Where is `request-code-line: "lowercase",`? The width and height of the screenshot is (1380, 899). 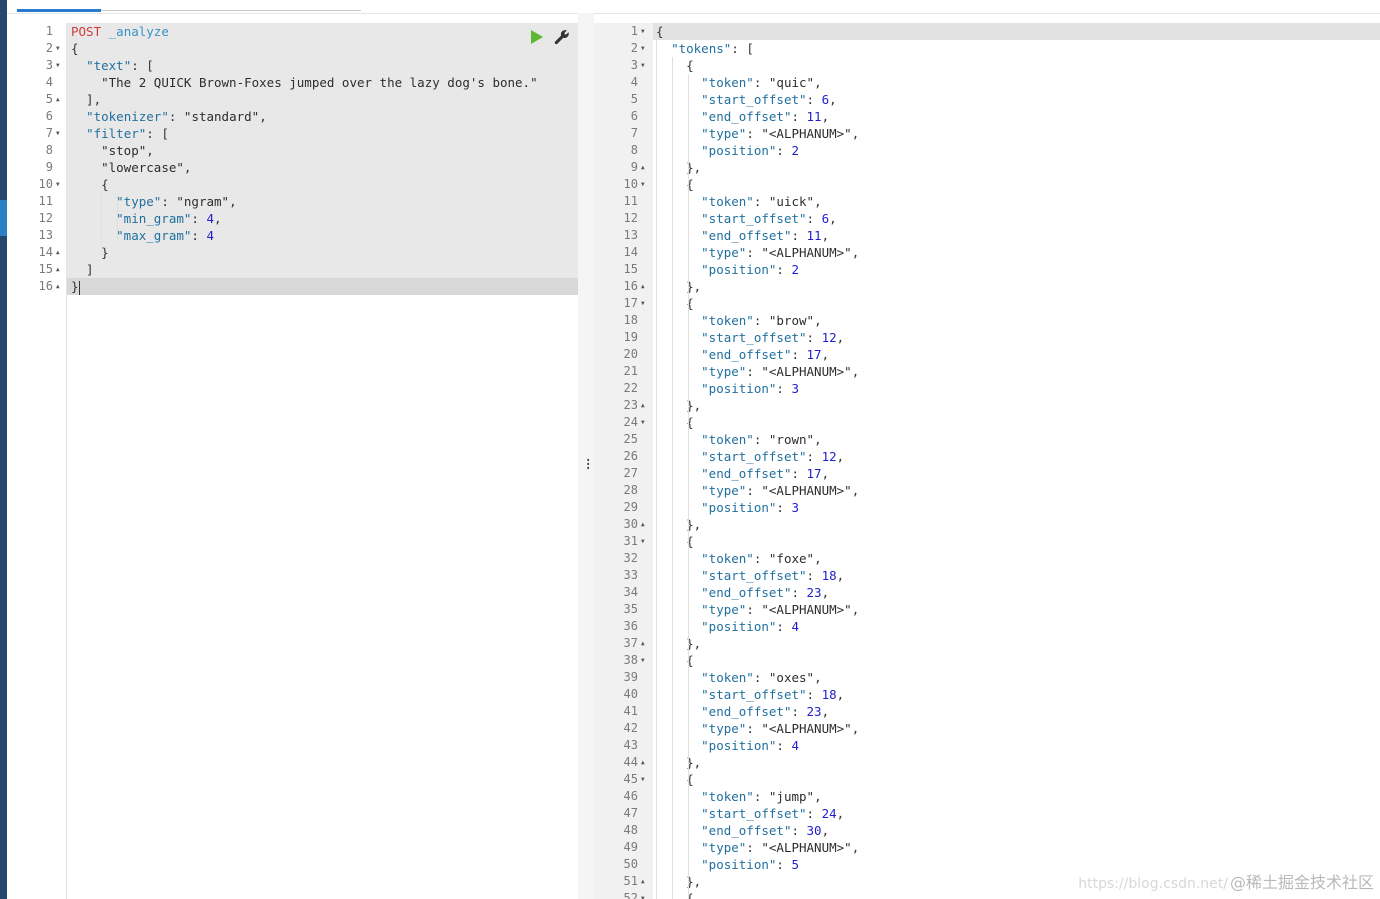
request-code-line: "lowercase", is located at coordinates (304, 167).